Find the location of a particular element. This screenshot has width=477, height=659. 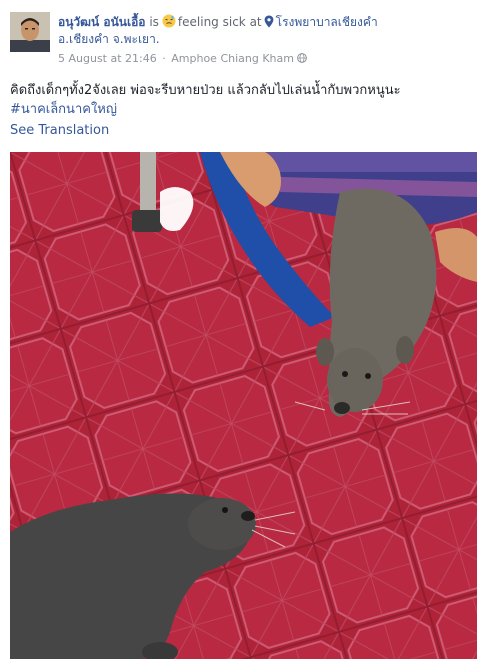

avatar is located at coordinates (30, 32).